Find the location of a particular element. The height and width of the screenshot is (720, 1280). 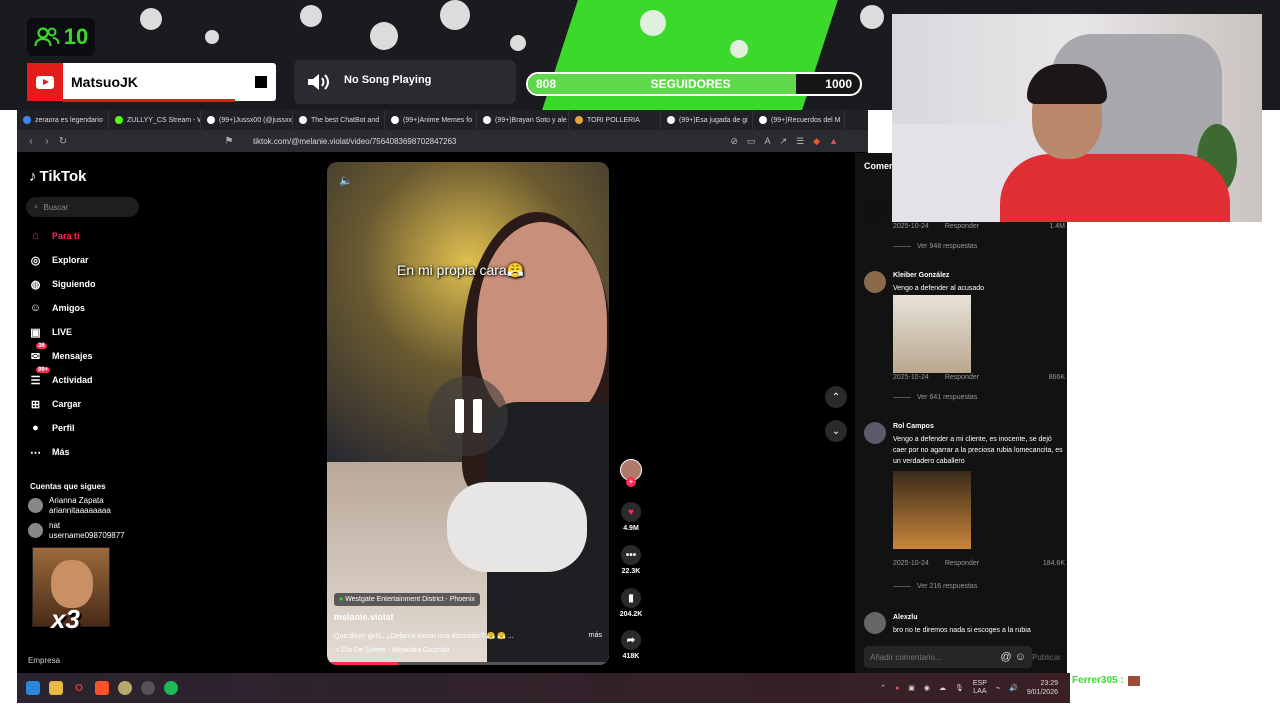

video-progress is located at coordinates (468, 663).